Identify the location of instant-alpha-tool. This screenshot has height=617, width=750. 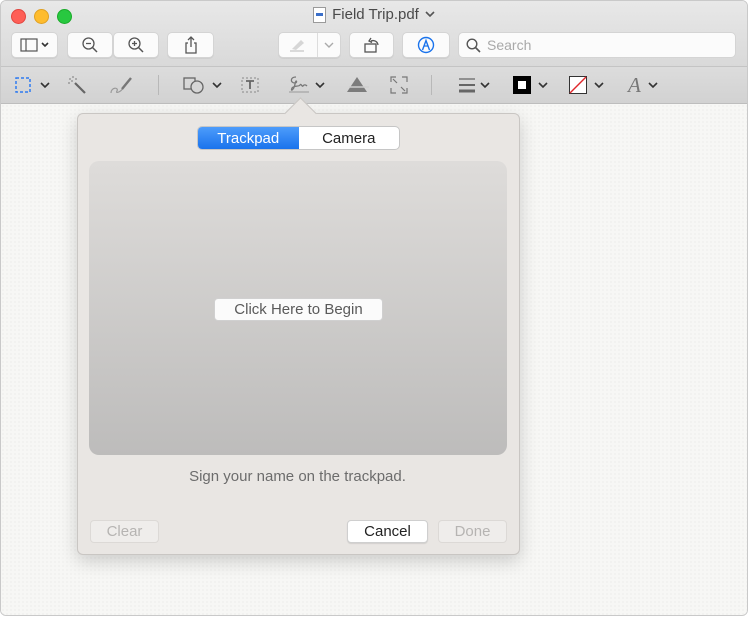
(77, 85).